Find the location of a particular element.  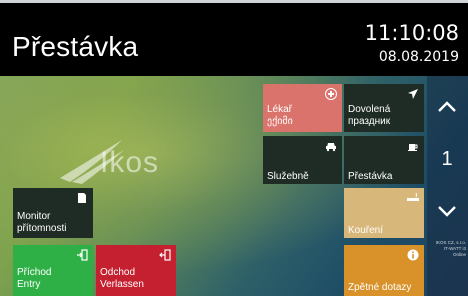

tile-lekar: Lékař ექიმი is located at coordinates (302, 108).